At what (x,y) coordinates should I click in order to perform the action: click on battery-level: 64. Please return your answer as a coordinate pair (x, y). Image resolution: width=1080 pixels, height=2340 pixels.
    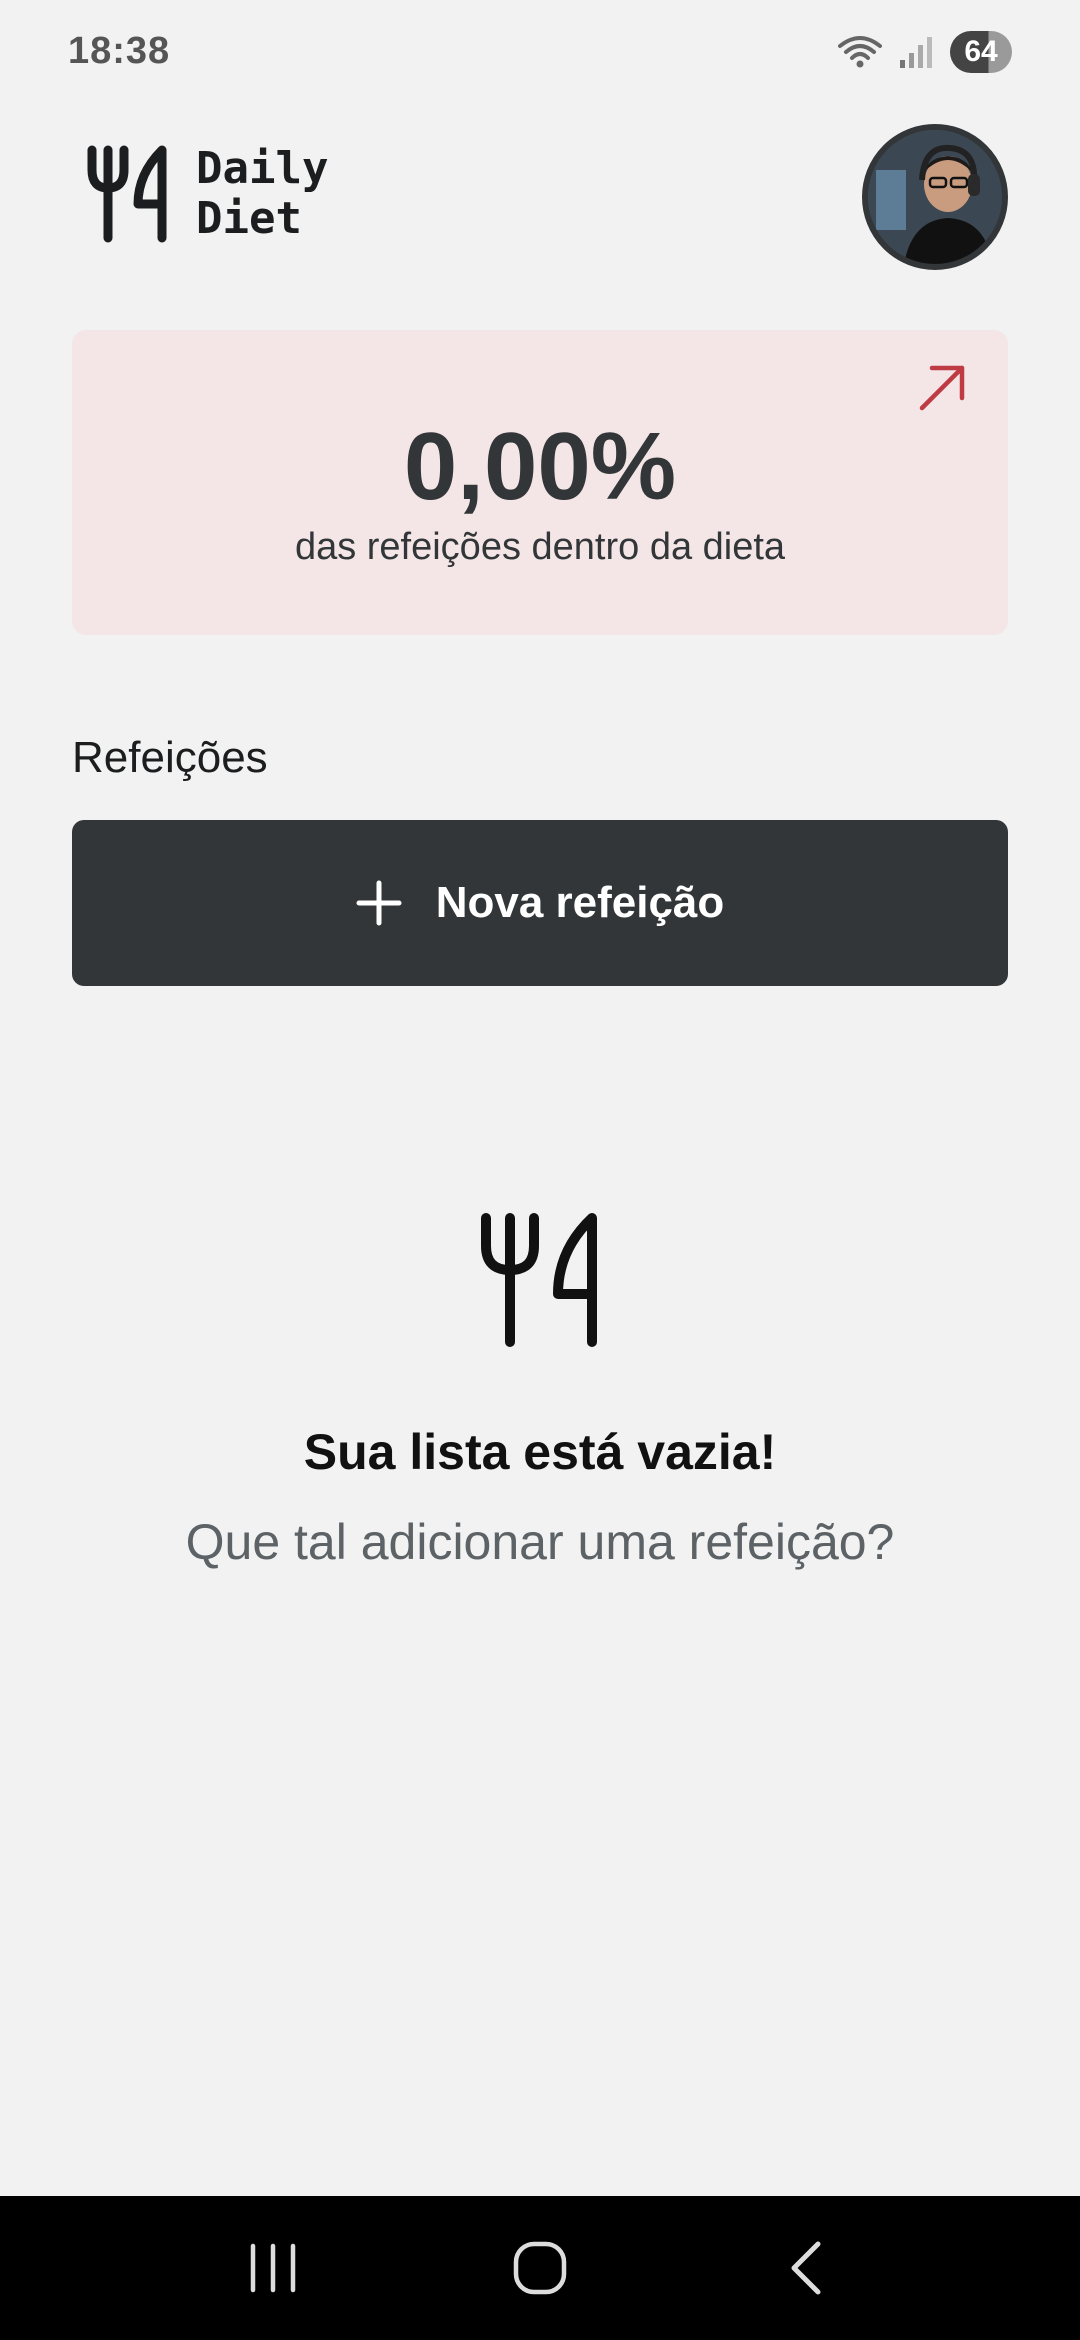
    Looking at the image, I should click on (981, 51).